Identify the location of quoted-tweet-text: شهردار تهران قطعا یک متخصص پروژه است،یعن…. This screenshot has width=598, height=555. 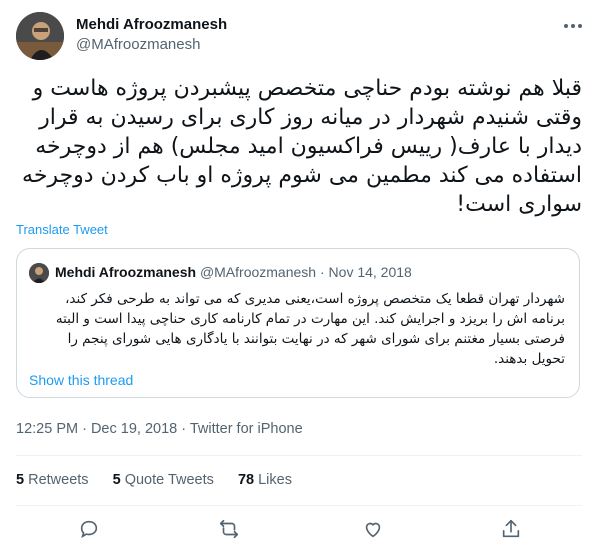
(310, 329).